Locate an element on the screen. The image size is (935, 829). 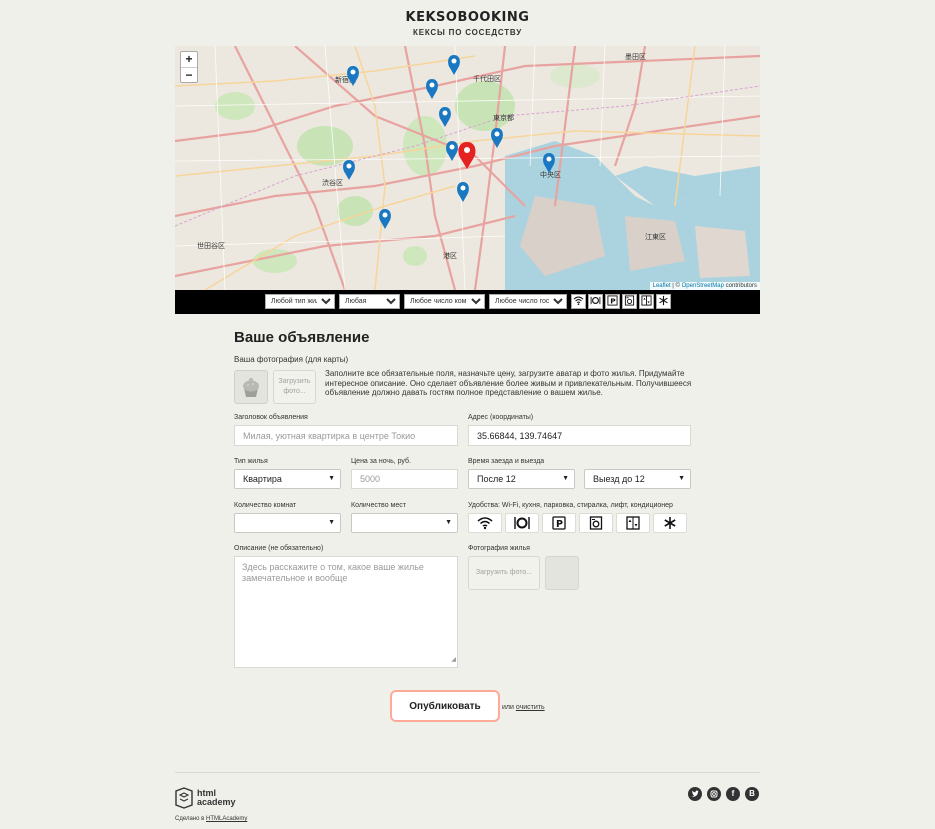
price-label: Цена за ночь, руб. is located at coordinates (381, 461).